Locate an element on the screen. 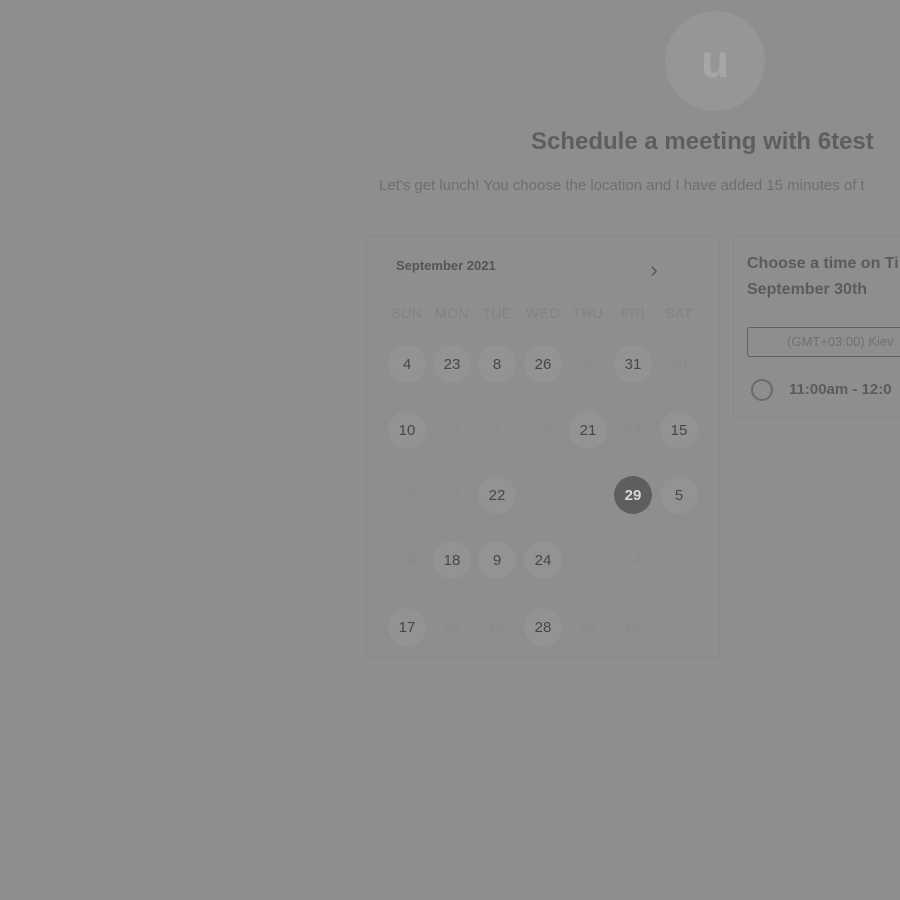 This screenshot has width=900, height=900. time-heading-line2: September 30th is located at coordinates (807, 289).